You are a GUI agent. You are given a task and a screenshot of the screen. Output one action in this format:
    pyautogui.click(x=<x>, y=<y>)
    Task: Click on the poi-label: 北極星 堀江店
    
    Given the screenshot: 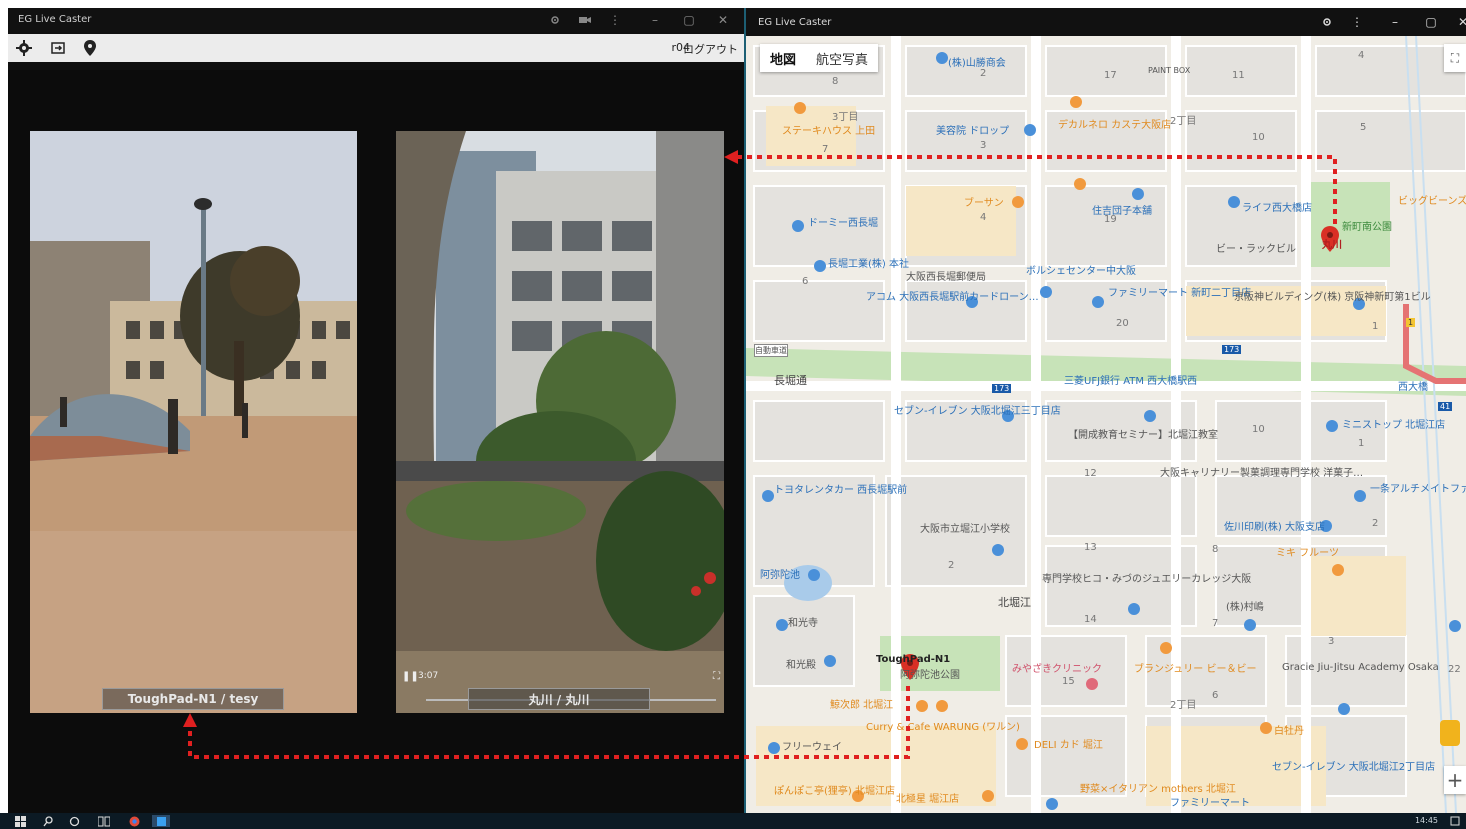 What is the action you would take?
    pyautogui.click(x=927, y=797)
    